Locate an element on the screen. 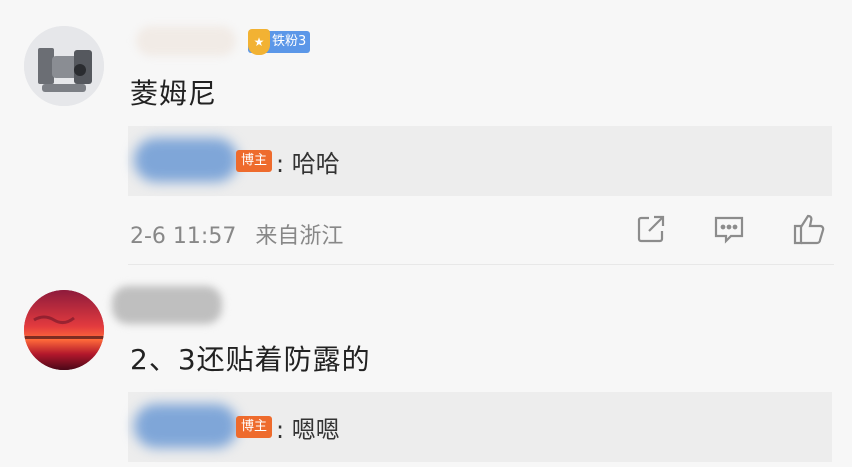 The height and width of the screenshot is (467, 852). comment-date: 2-6 11:57 is located at coordinates (183, 236).